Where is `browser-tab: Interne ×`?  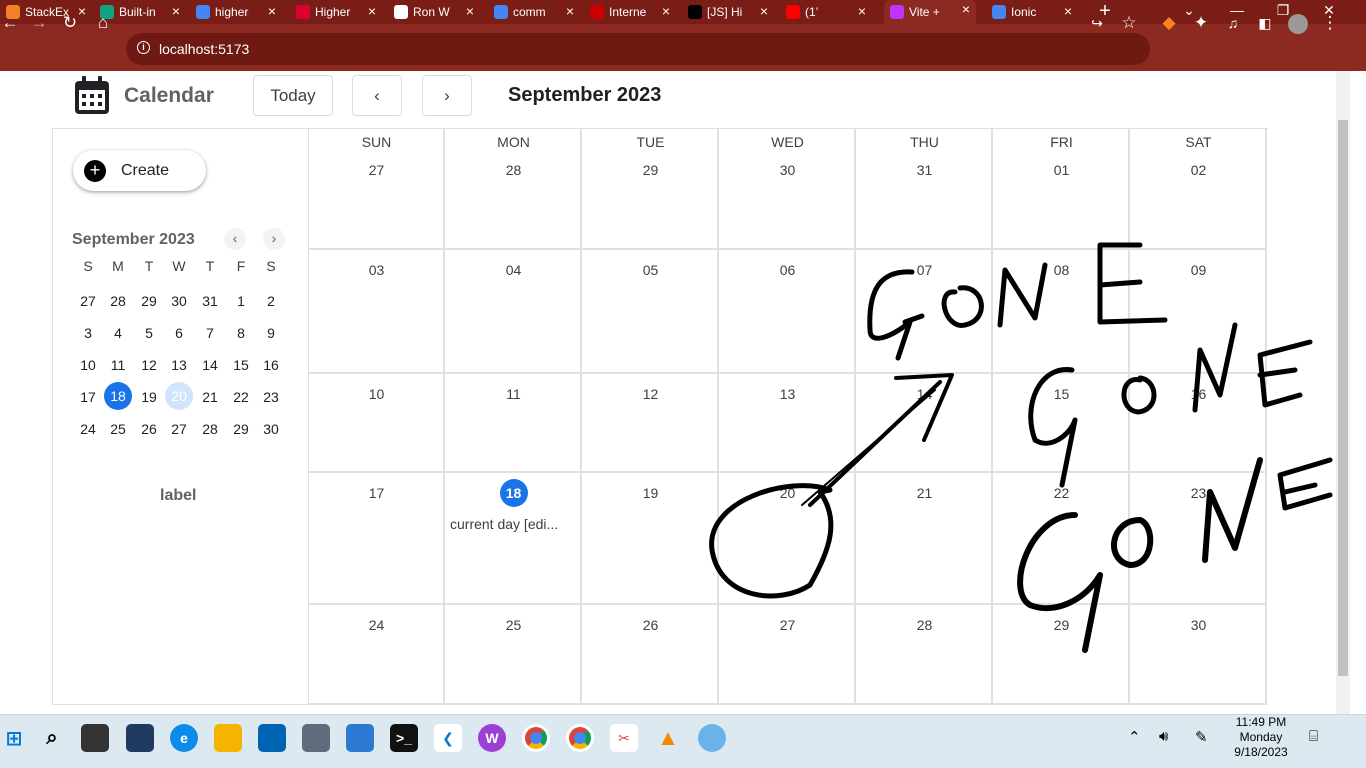 browser-tab: Interne × is located at coordinates (630, 12).